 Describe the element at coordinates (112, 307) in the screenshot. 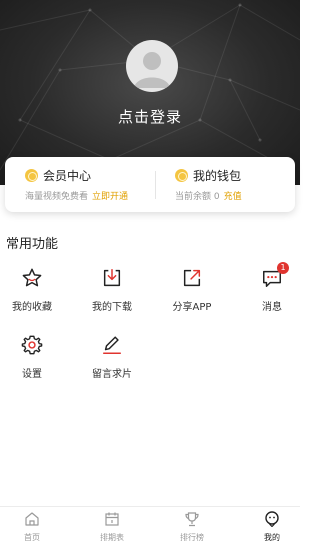

I see `downloads-label: 我的下载` at that location.